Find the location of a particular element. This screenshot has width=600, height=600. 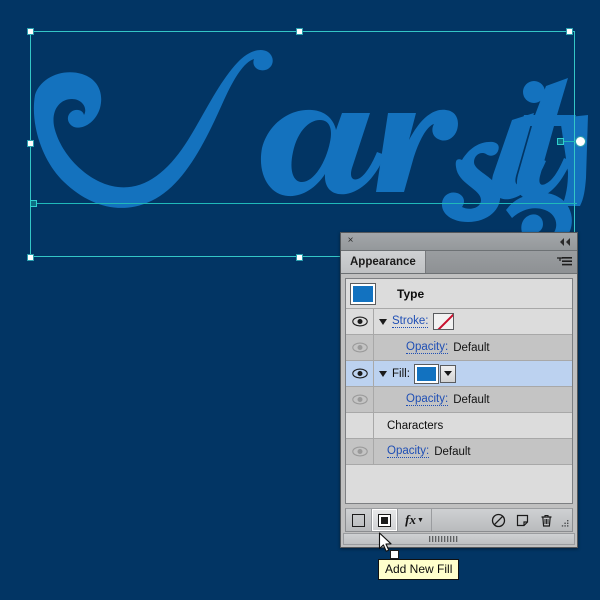

resize-grip-icon is located at coordinates (565, 520).